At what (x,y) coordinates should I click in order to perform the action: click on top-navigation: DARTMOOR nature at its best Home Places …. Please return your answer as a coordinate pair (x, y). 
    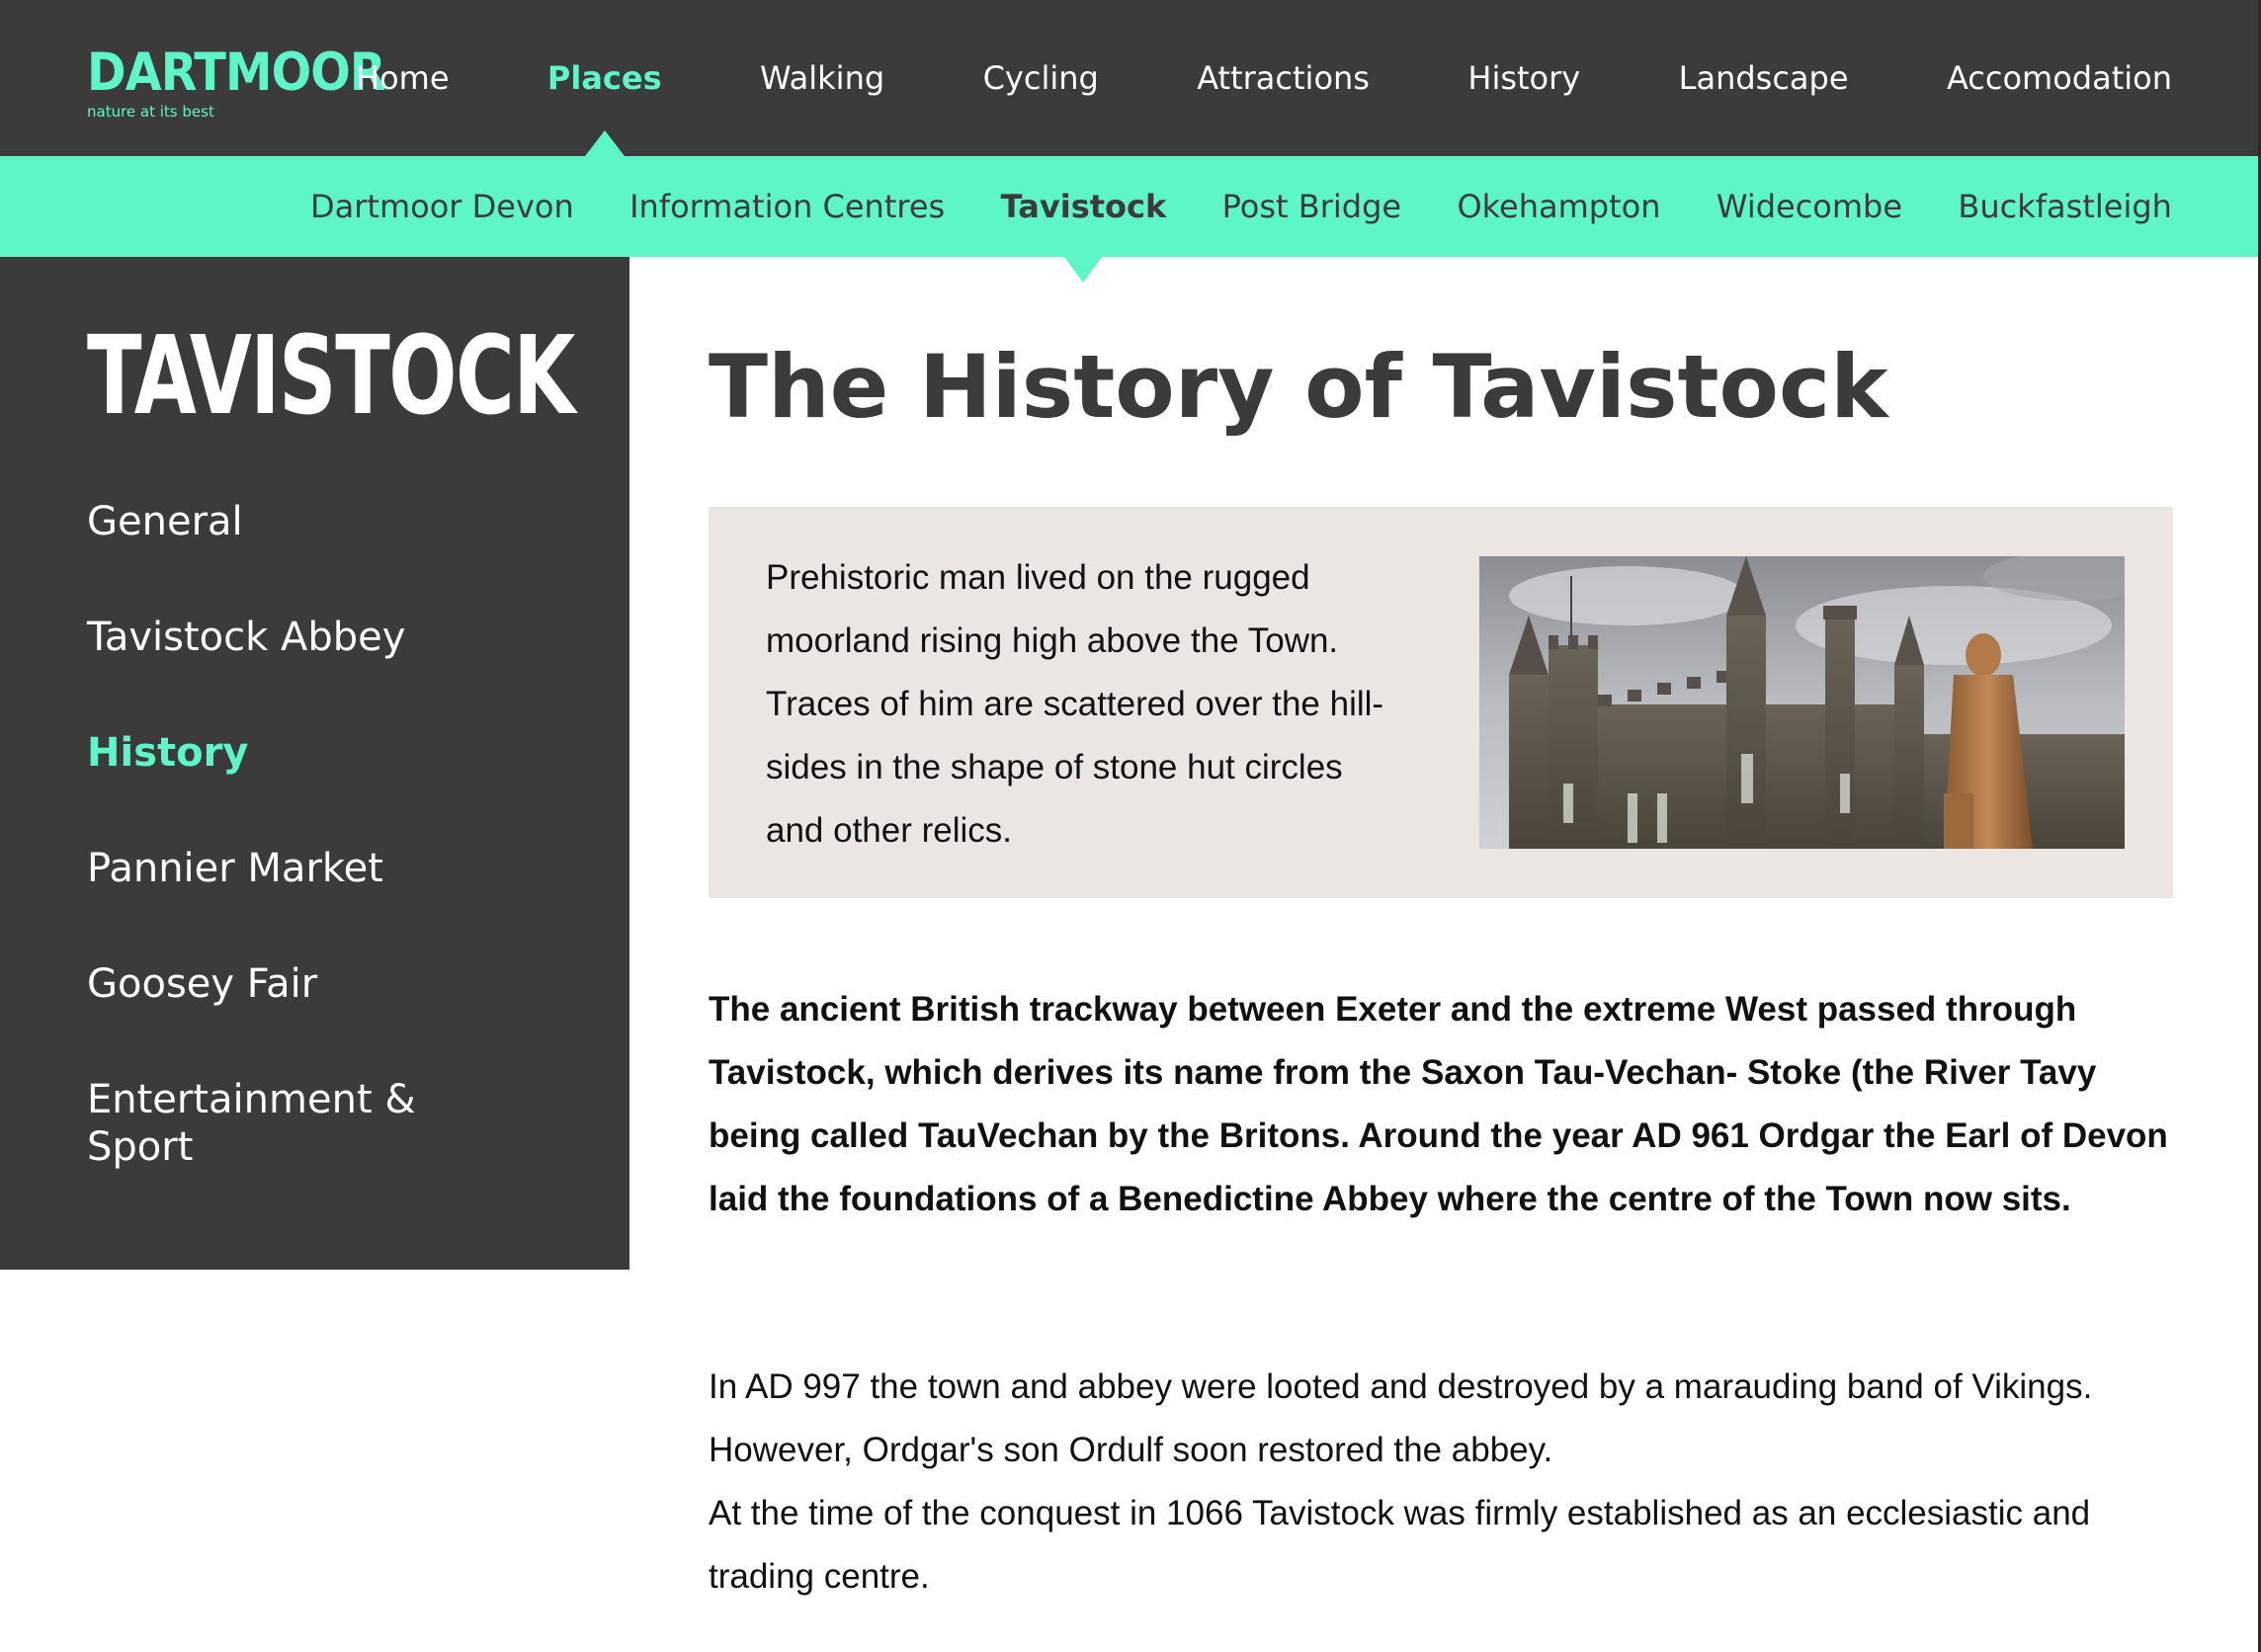
    Looking at the image, I should click on (1130, 78).